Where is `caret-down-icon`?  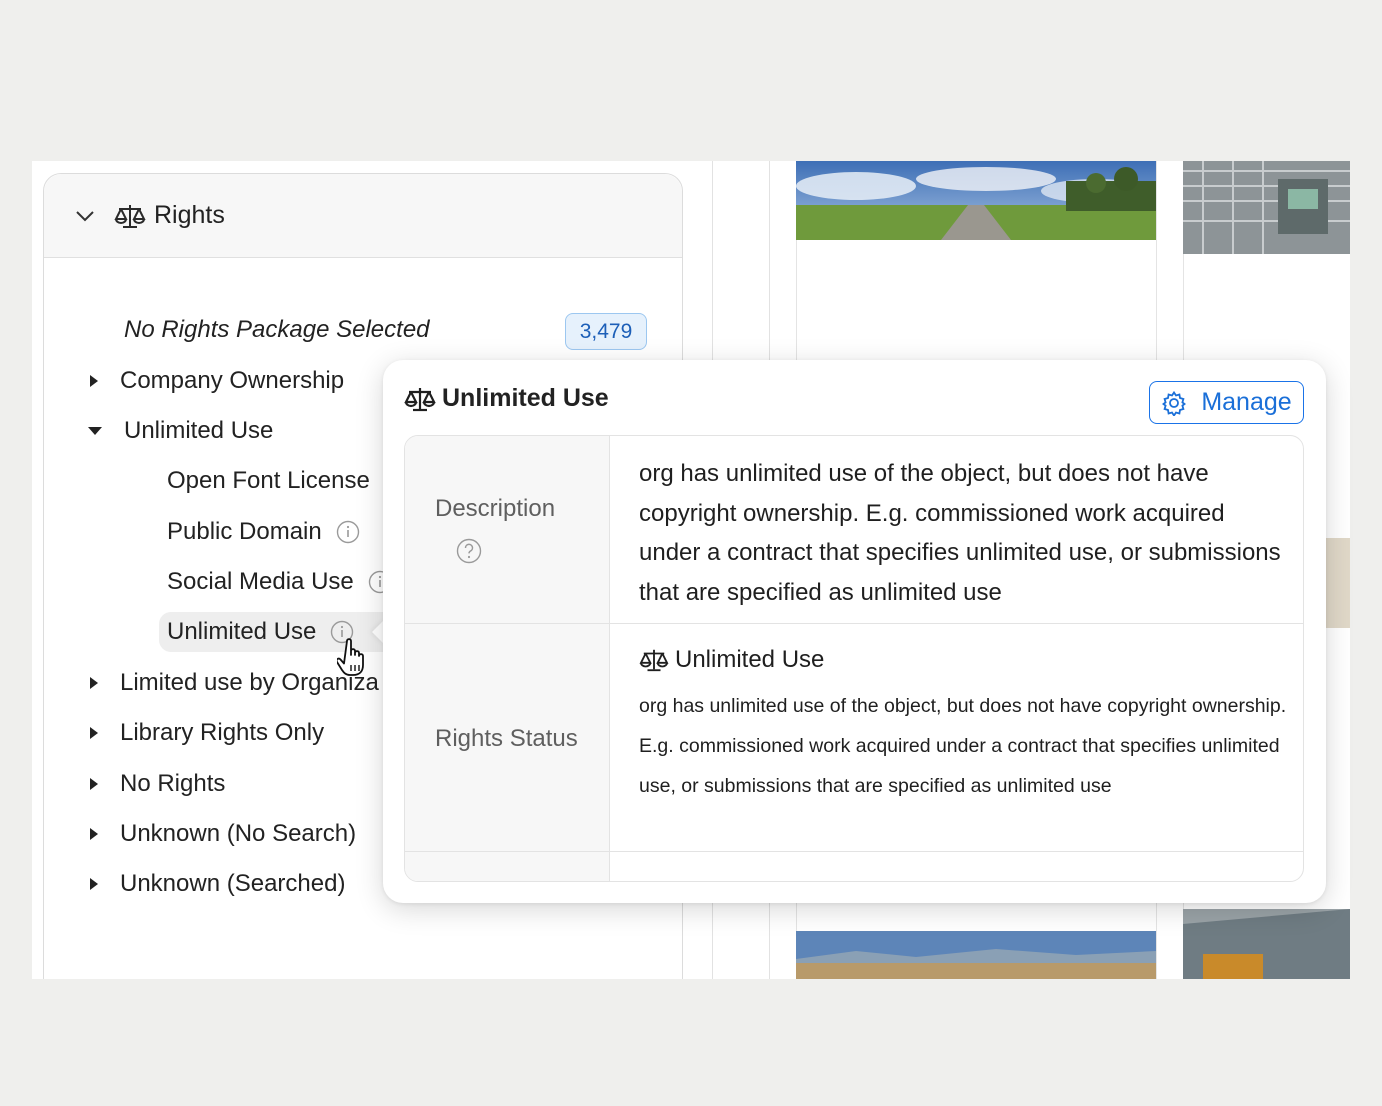 caret-down-icon is located at coordinates (95, 431).